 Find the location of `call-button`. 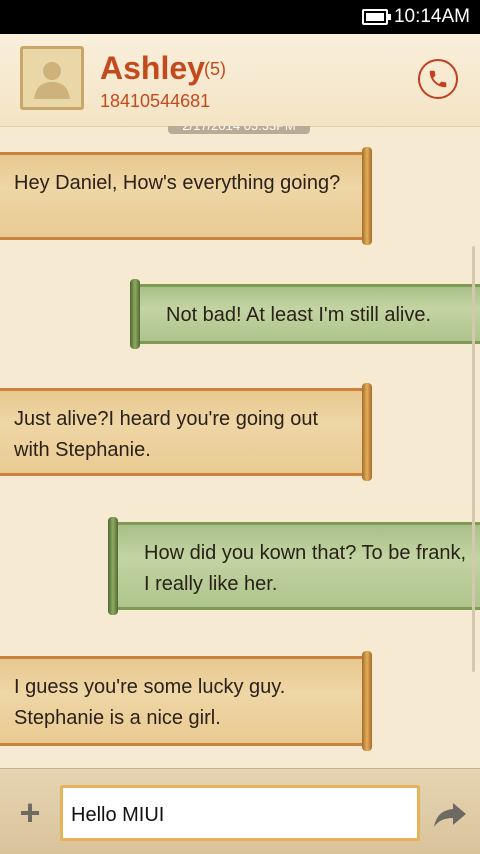

call-button is located at coordinates (438, 79).